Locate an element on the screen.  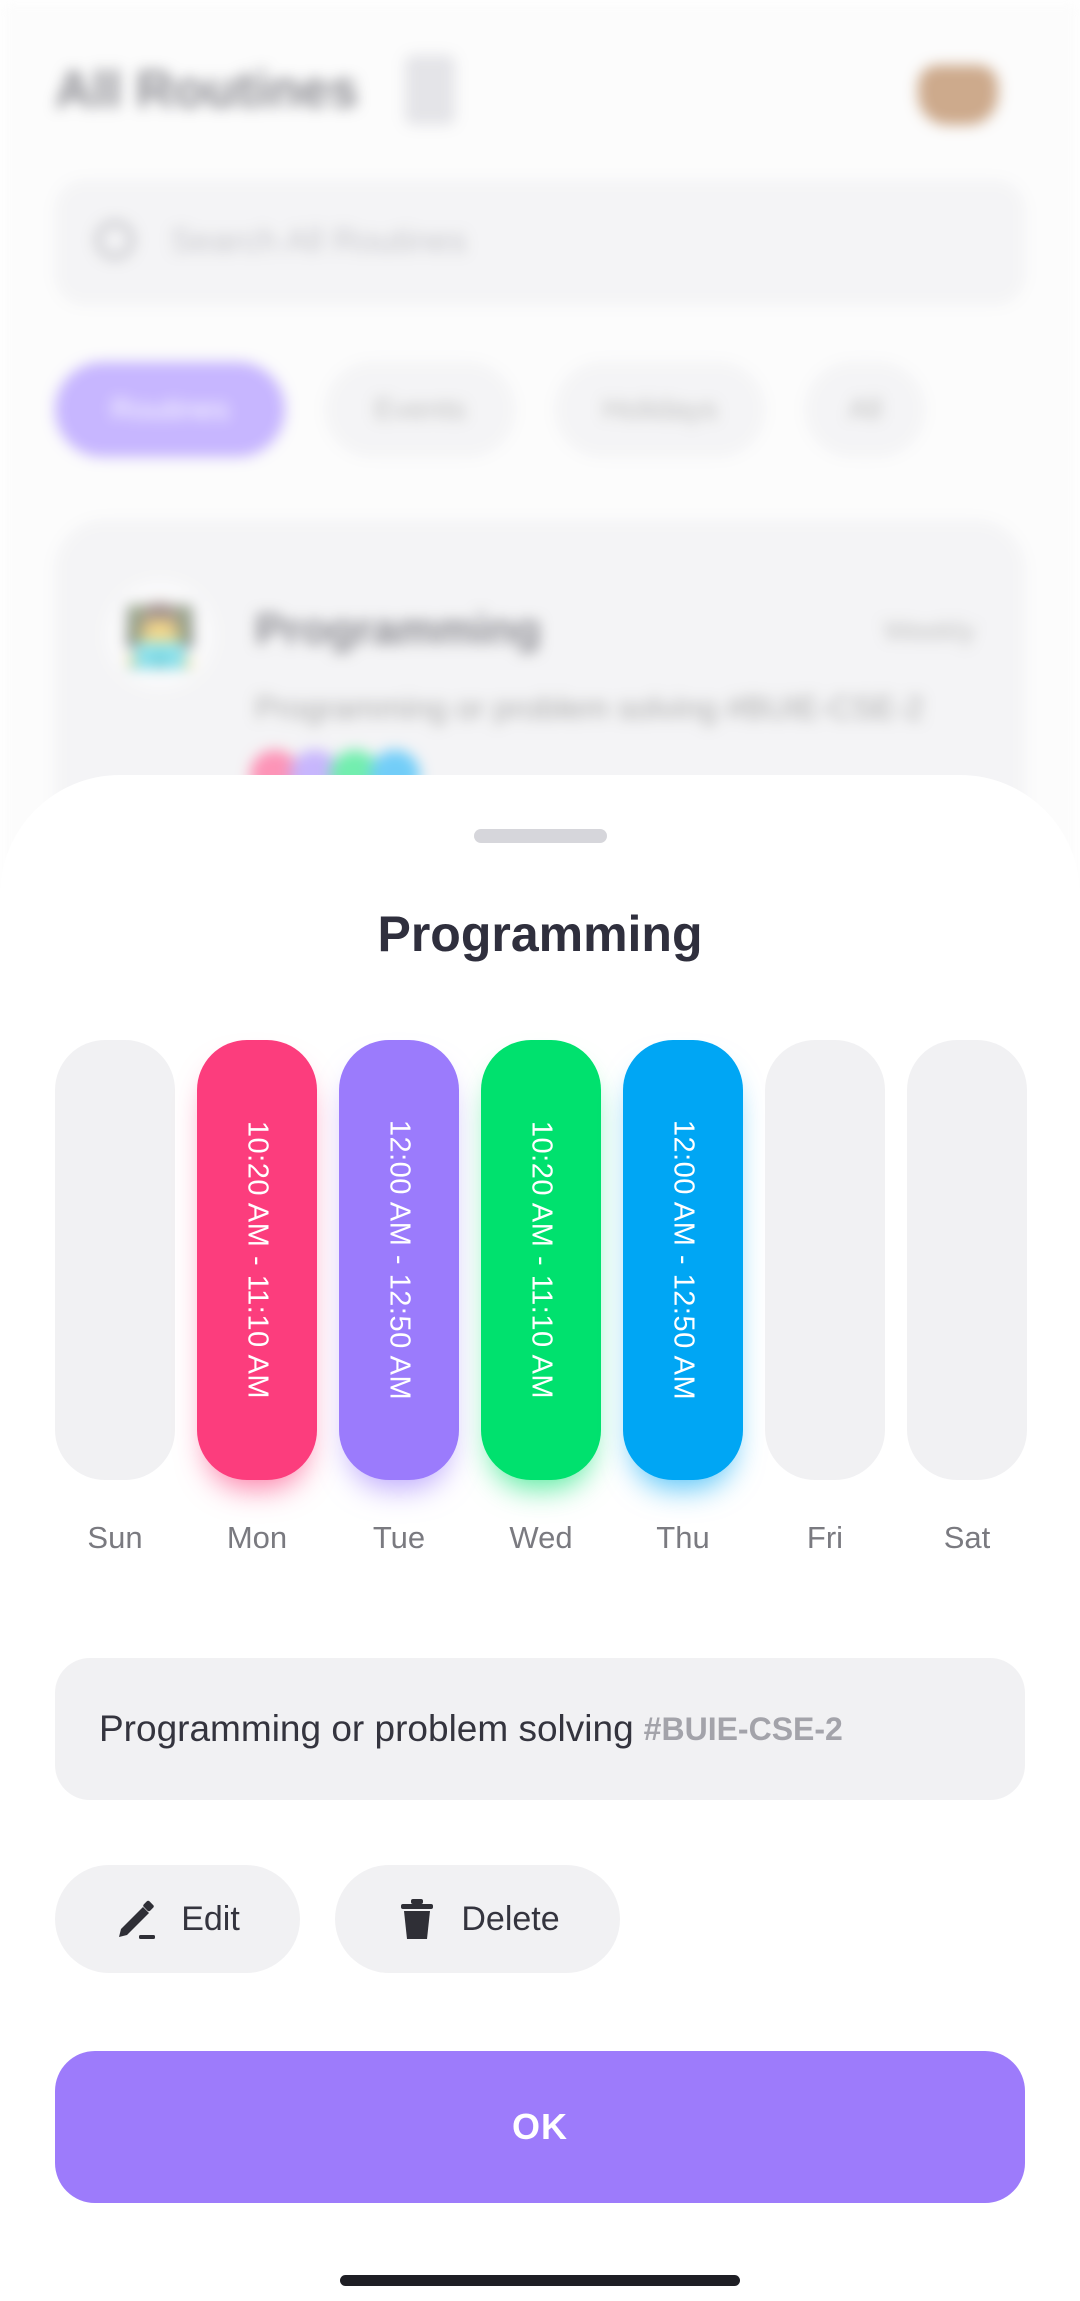
routine-emoji: 👨‍💻 is located at coordinates (160, 635).